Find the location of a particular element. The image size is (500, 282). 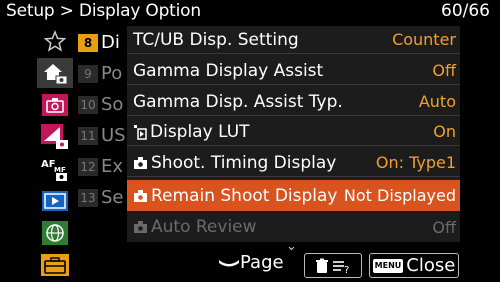

menu-item-label: Gamma Display Assist is located at coordinates (228, 70).